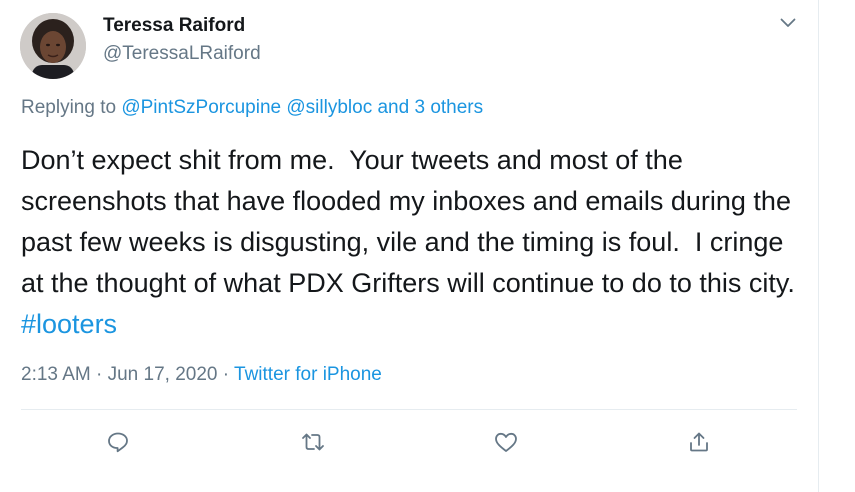 Image resolution: width=855 pixels, height=492 pixels. I want to click on author-handle: @TeressaLRaiford, so click(182, 54).